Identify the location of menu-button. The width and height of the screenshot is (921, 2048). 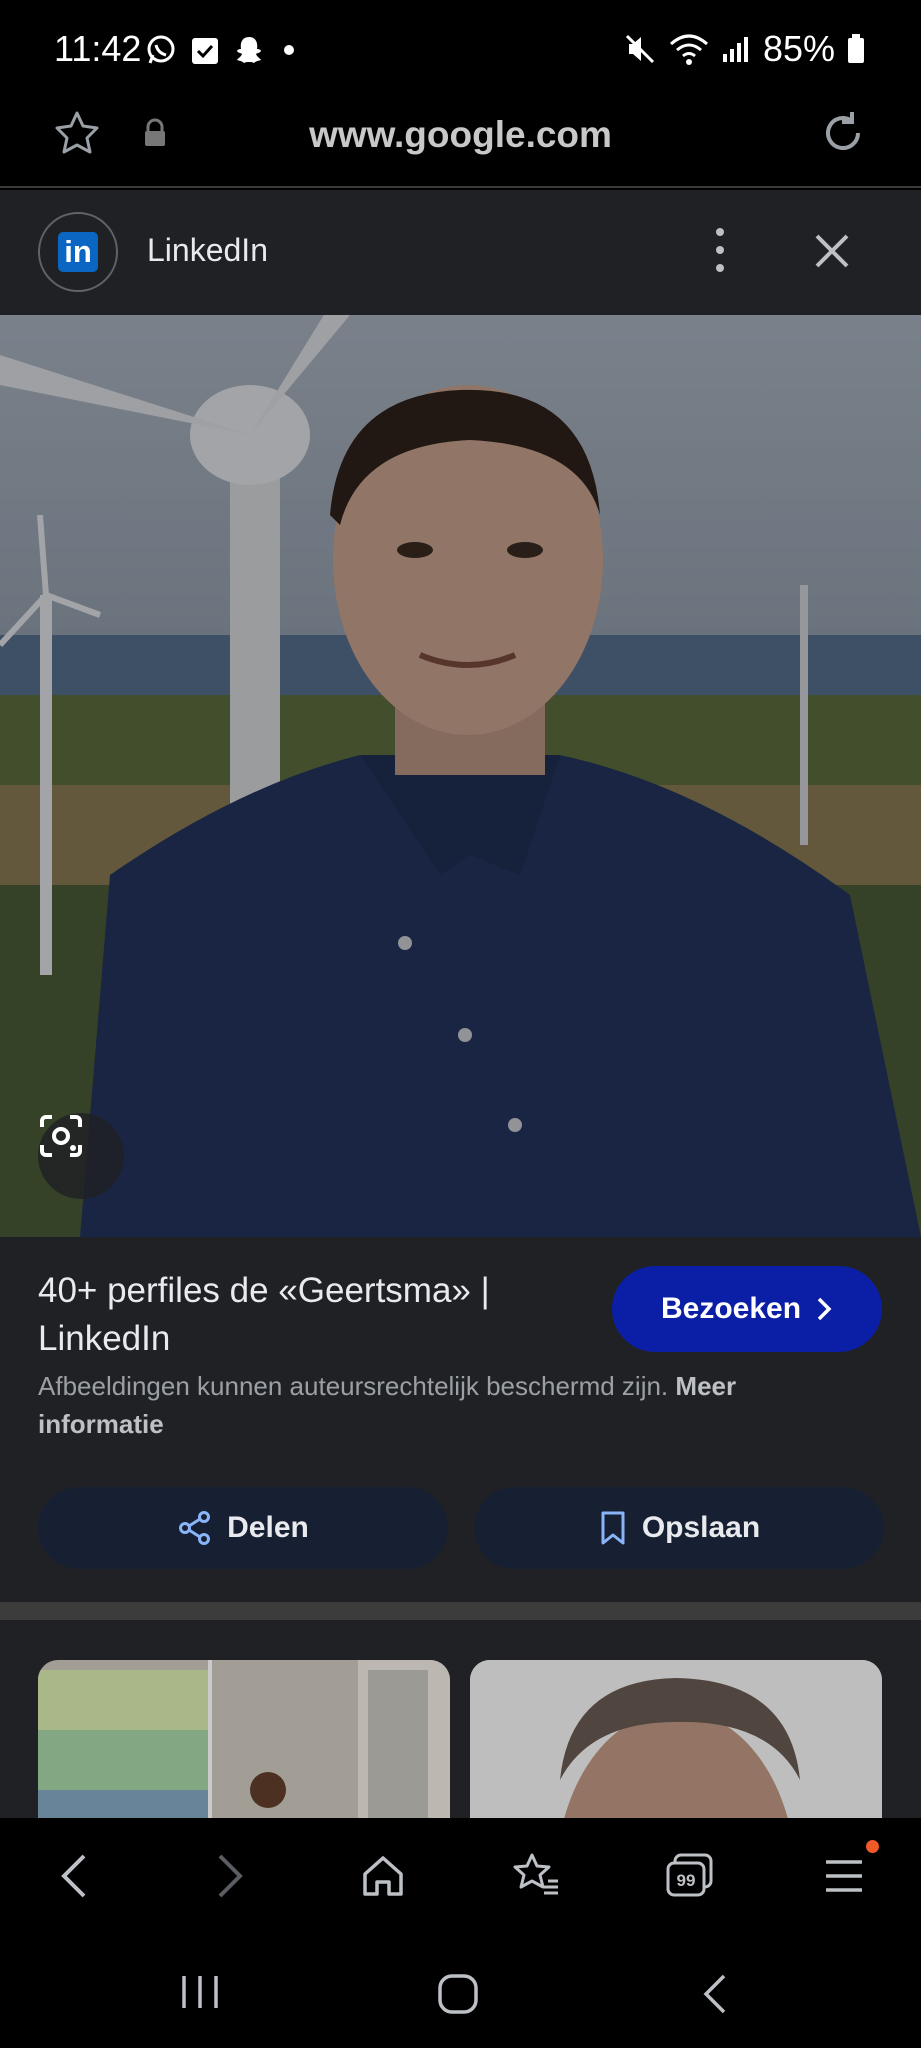
(844, 1876).